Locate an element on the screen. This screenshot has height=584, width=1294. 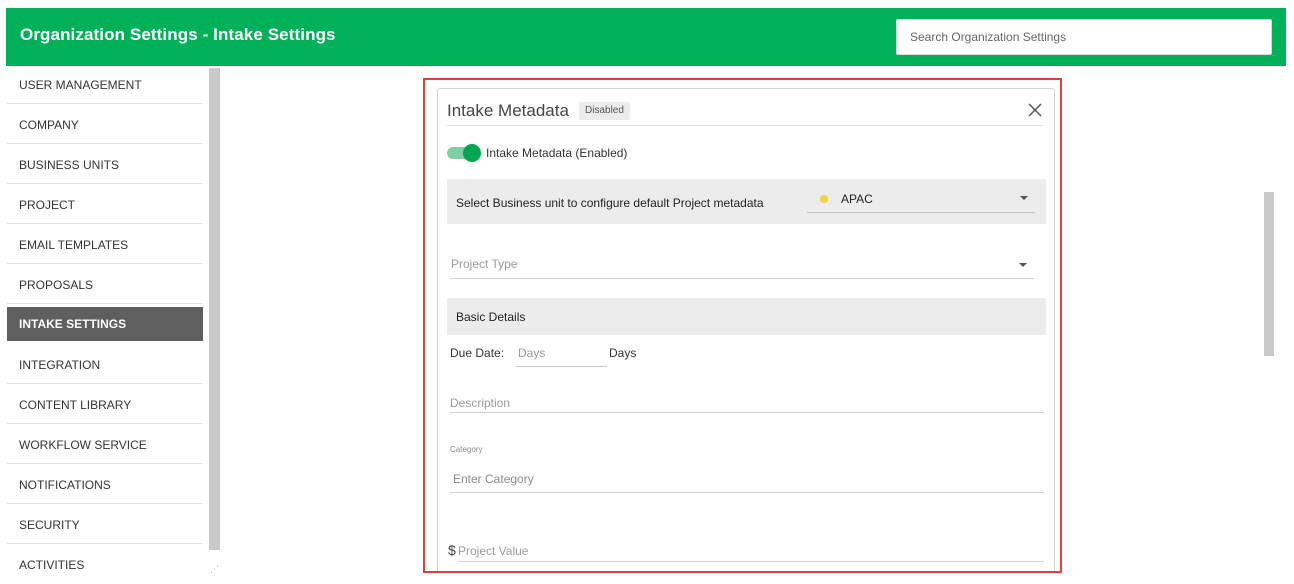
page-scrollbar is located at coordinates (1269, 274).